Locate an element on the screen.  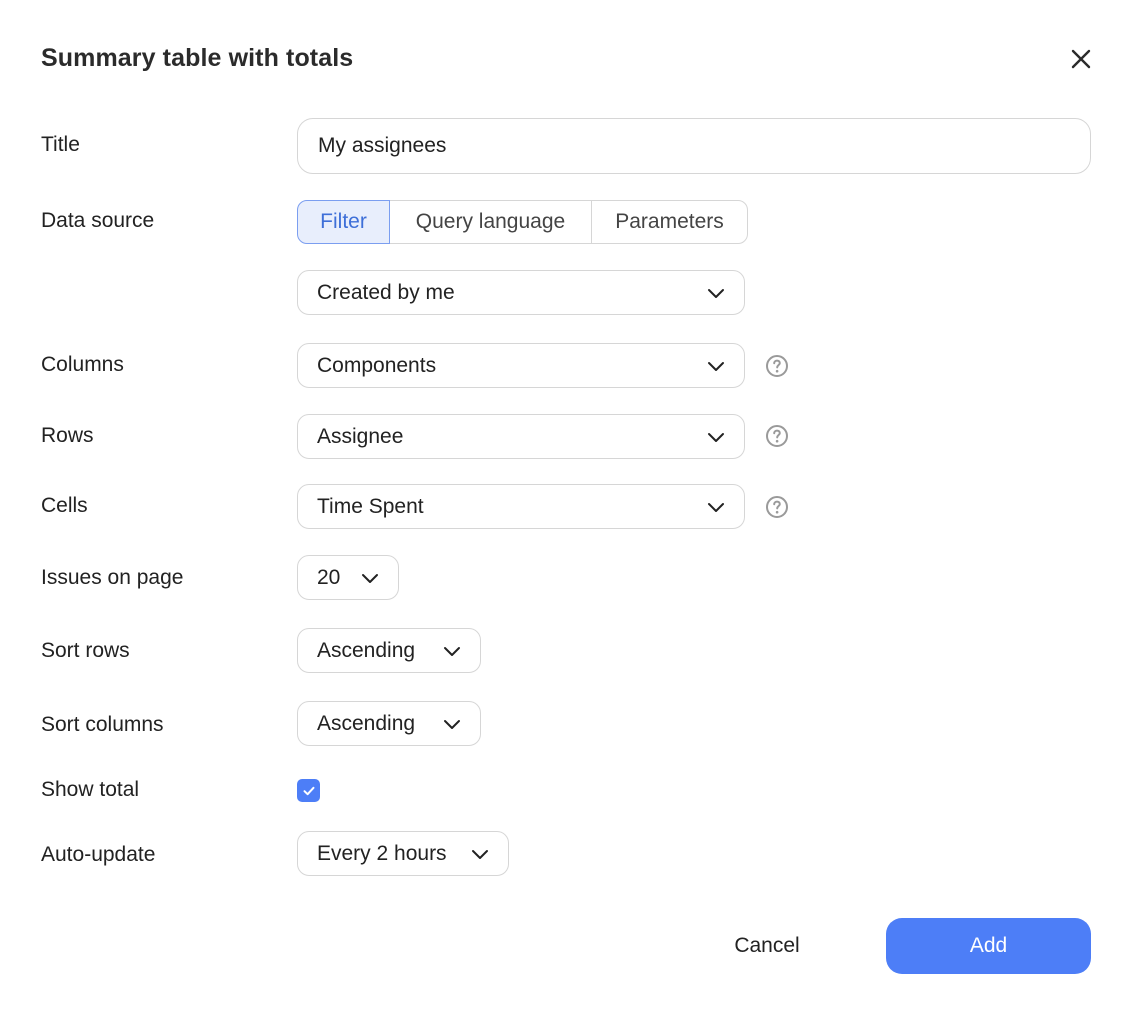
cancel-button: Cancel is located at coordinates (767, 946).